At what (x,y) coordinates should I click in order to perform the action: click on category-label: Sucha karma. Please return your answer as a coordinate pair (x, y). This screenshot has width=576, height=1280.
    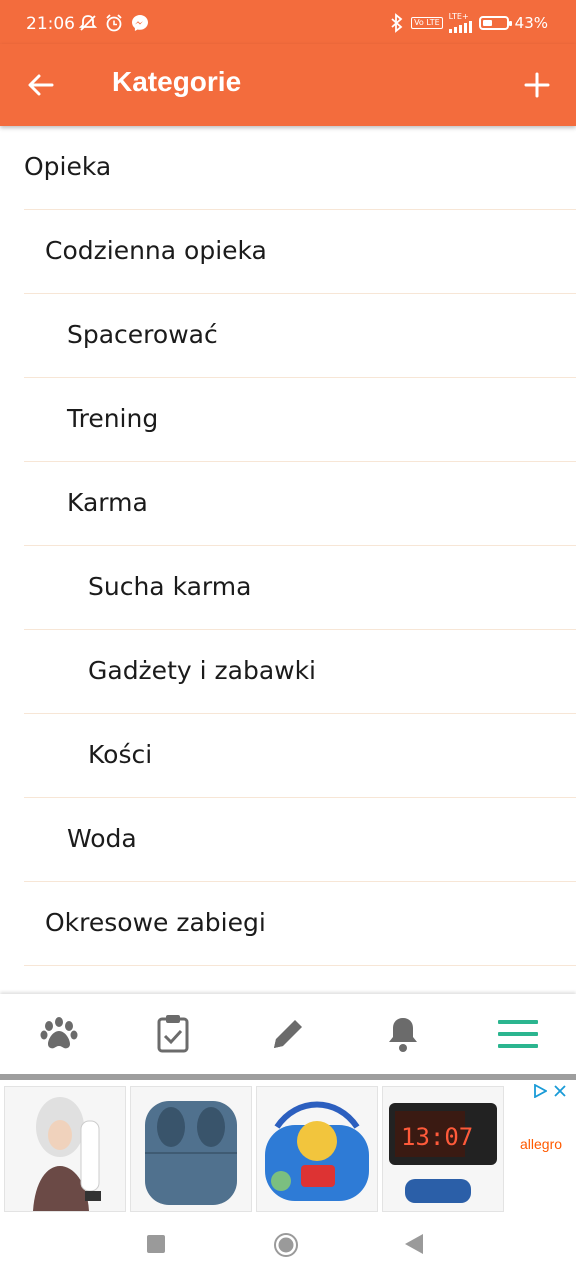
    Looking at the image, I should click on (170, 586).